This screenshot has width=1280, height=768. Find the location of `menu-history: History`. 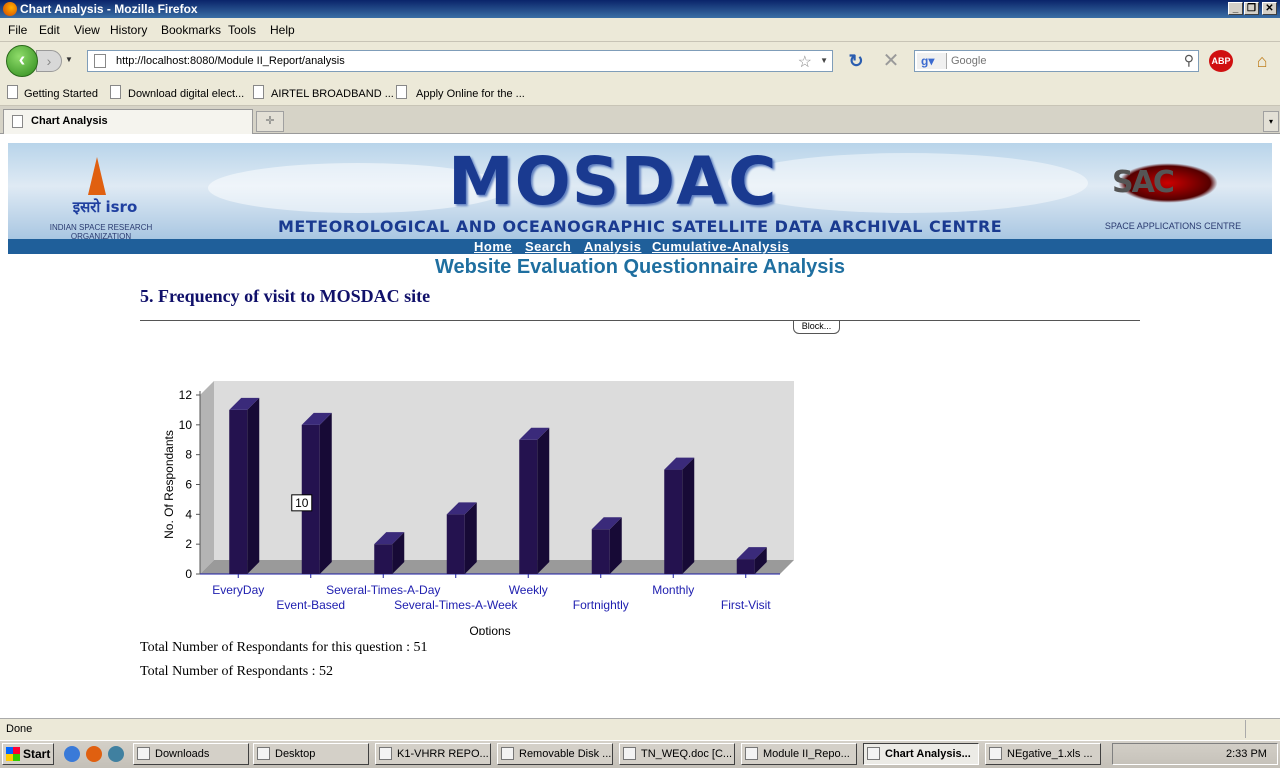

menu-history: History is located at coordinates (128, 30).